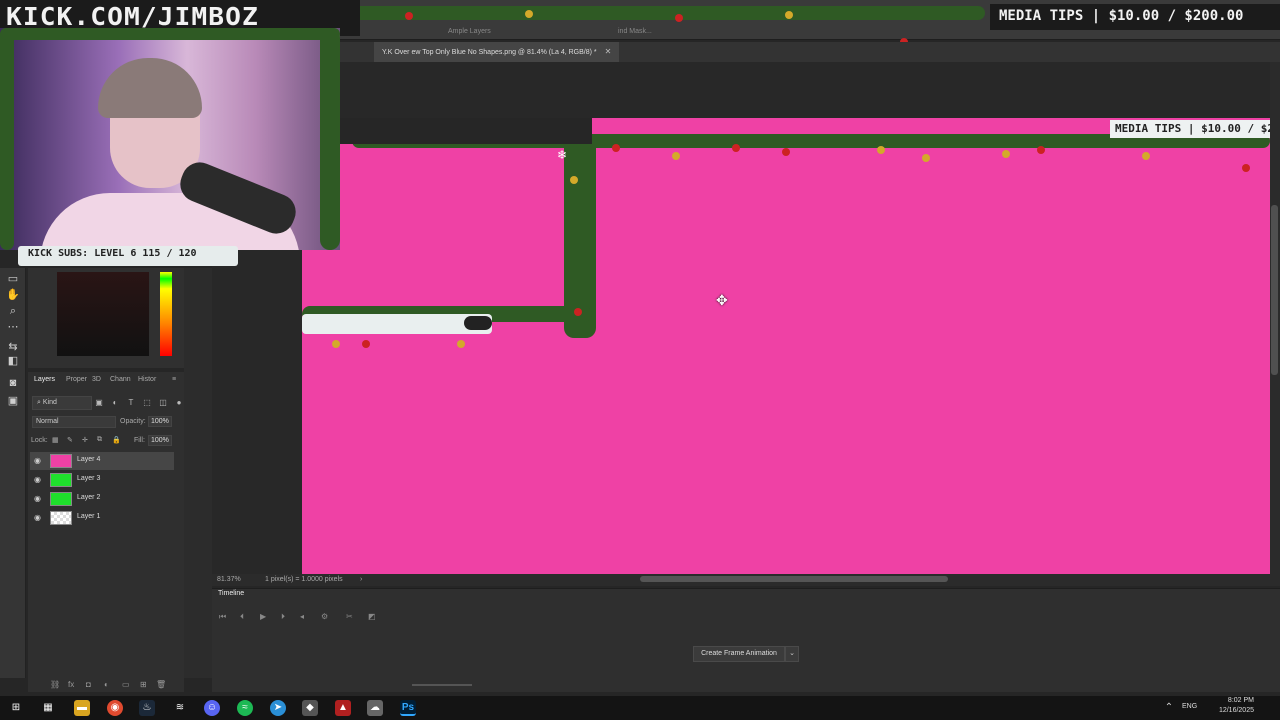 The height and width of the screenshot is (720, 1280). Describe the element at coordinates (74, 422) in the screenshot. I see `blend-mode-select: Normal` at that location.